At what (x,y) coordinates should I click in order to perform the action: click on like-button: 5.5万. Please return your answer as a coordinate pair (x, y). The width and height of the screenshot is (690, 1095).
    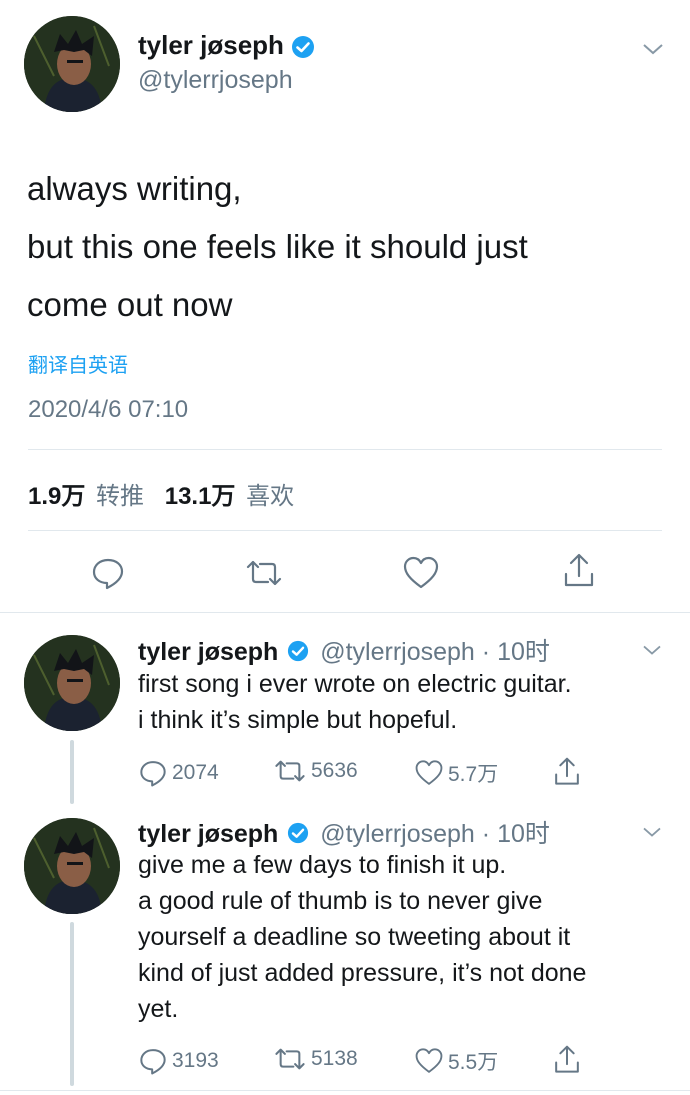
    Looking at the image, I should click on (456, 1061).